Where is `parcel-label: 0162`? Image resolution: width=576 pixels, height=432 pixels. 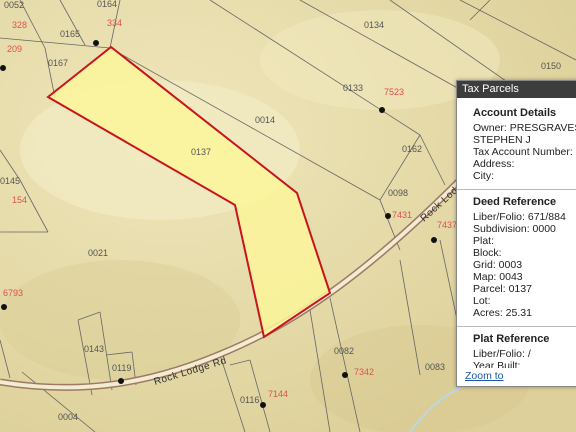
parcel-label: 0162 is located at coordinates (412, 149).